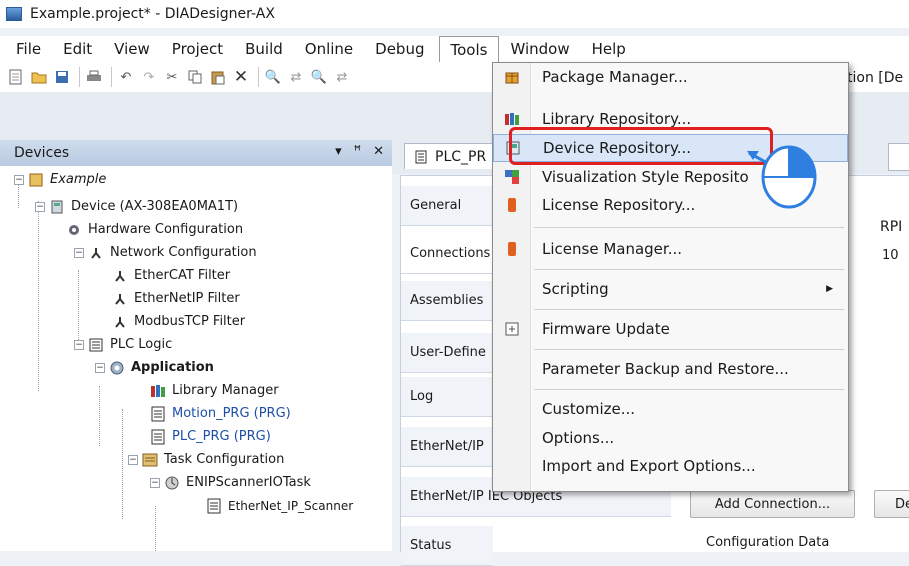 Image resolution: width=909 pixels, height=566 pixels. What do you see at coordinates (178, 321) in the screenshot?
I see `tree-item-modbustcp-filter: ModbusTCP Filter` at bounding box center [178, 321].